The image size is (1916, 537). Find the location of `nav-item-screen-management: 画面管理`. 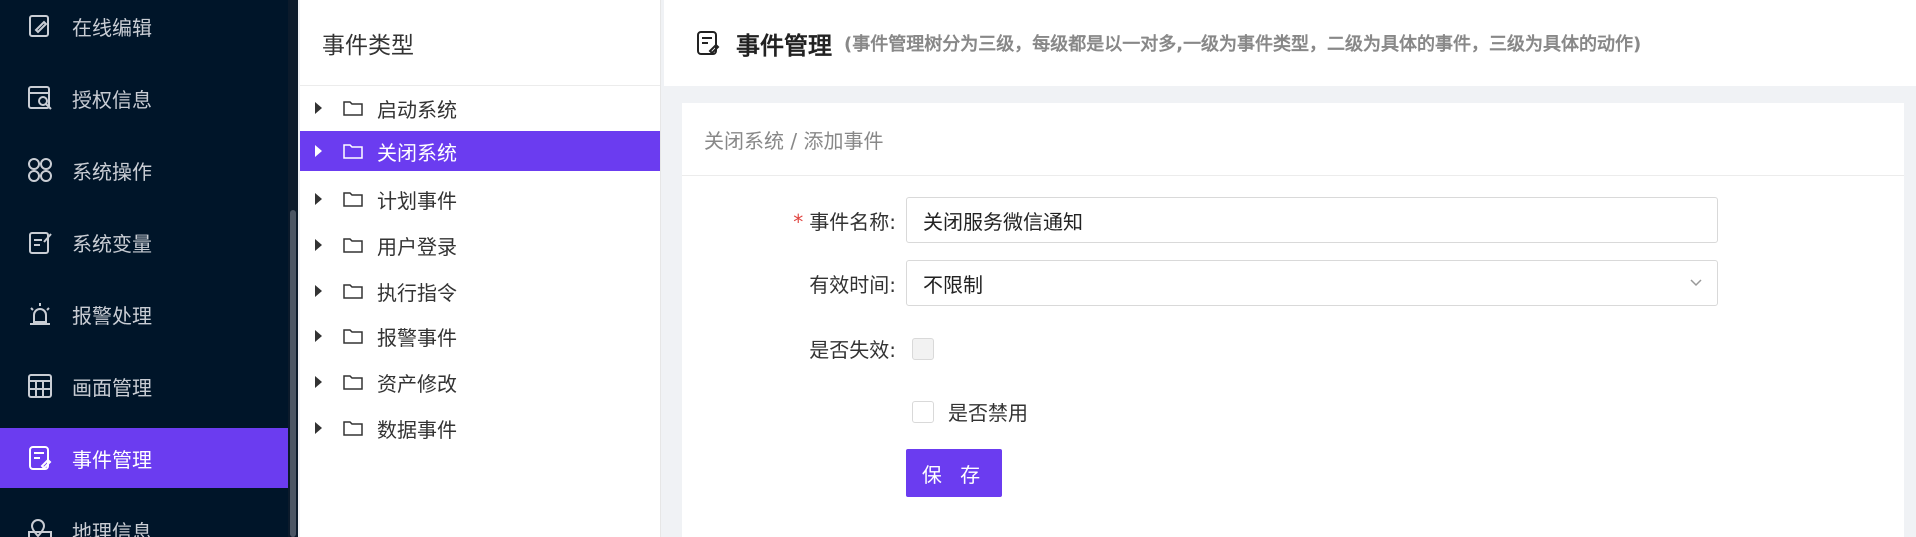

nav-item-screen-management: 画面管理 is located at coordinates (144, 386).